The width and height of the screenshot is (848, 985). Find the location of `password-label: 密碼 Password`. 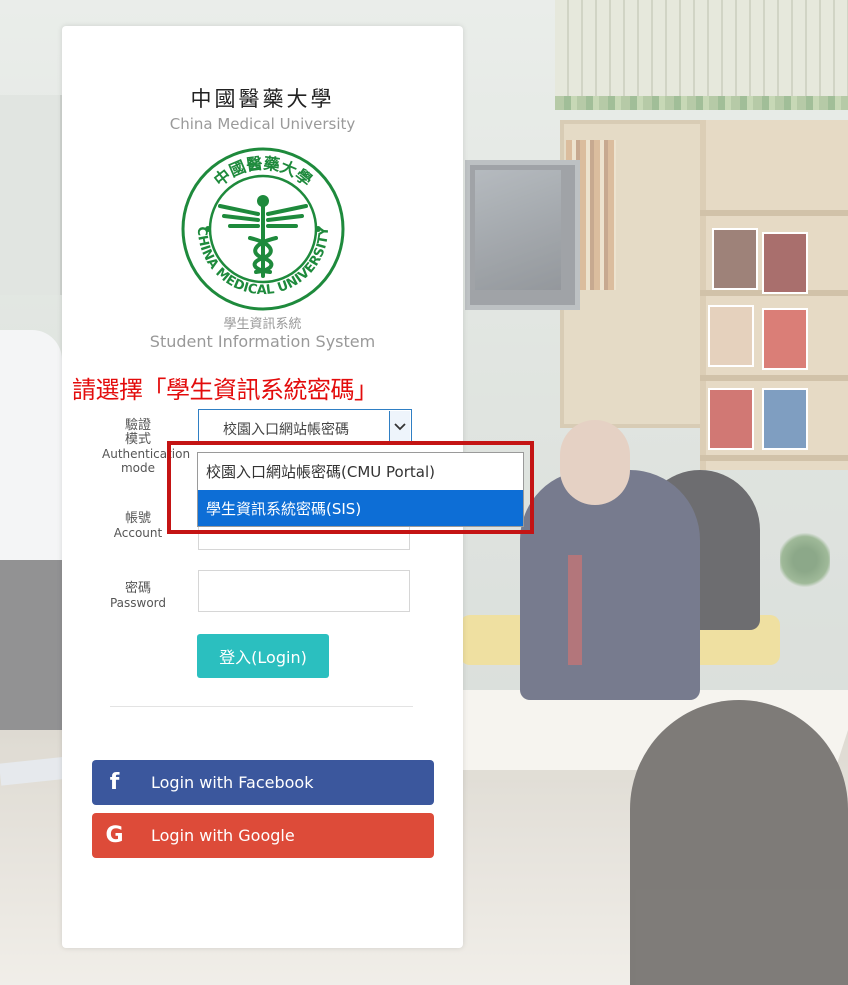

password-label: 密碼 Password is located at coordinates (138, 596).